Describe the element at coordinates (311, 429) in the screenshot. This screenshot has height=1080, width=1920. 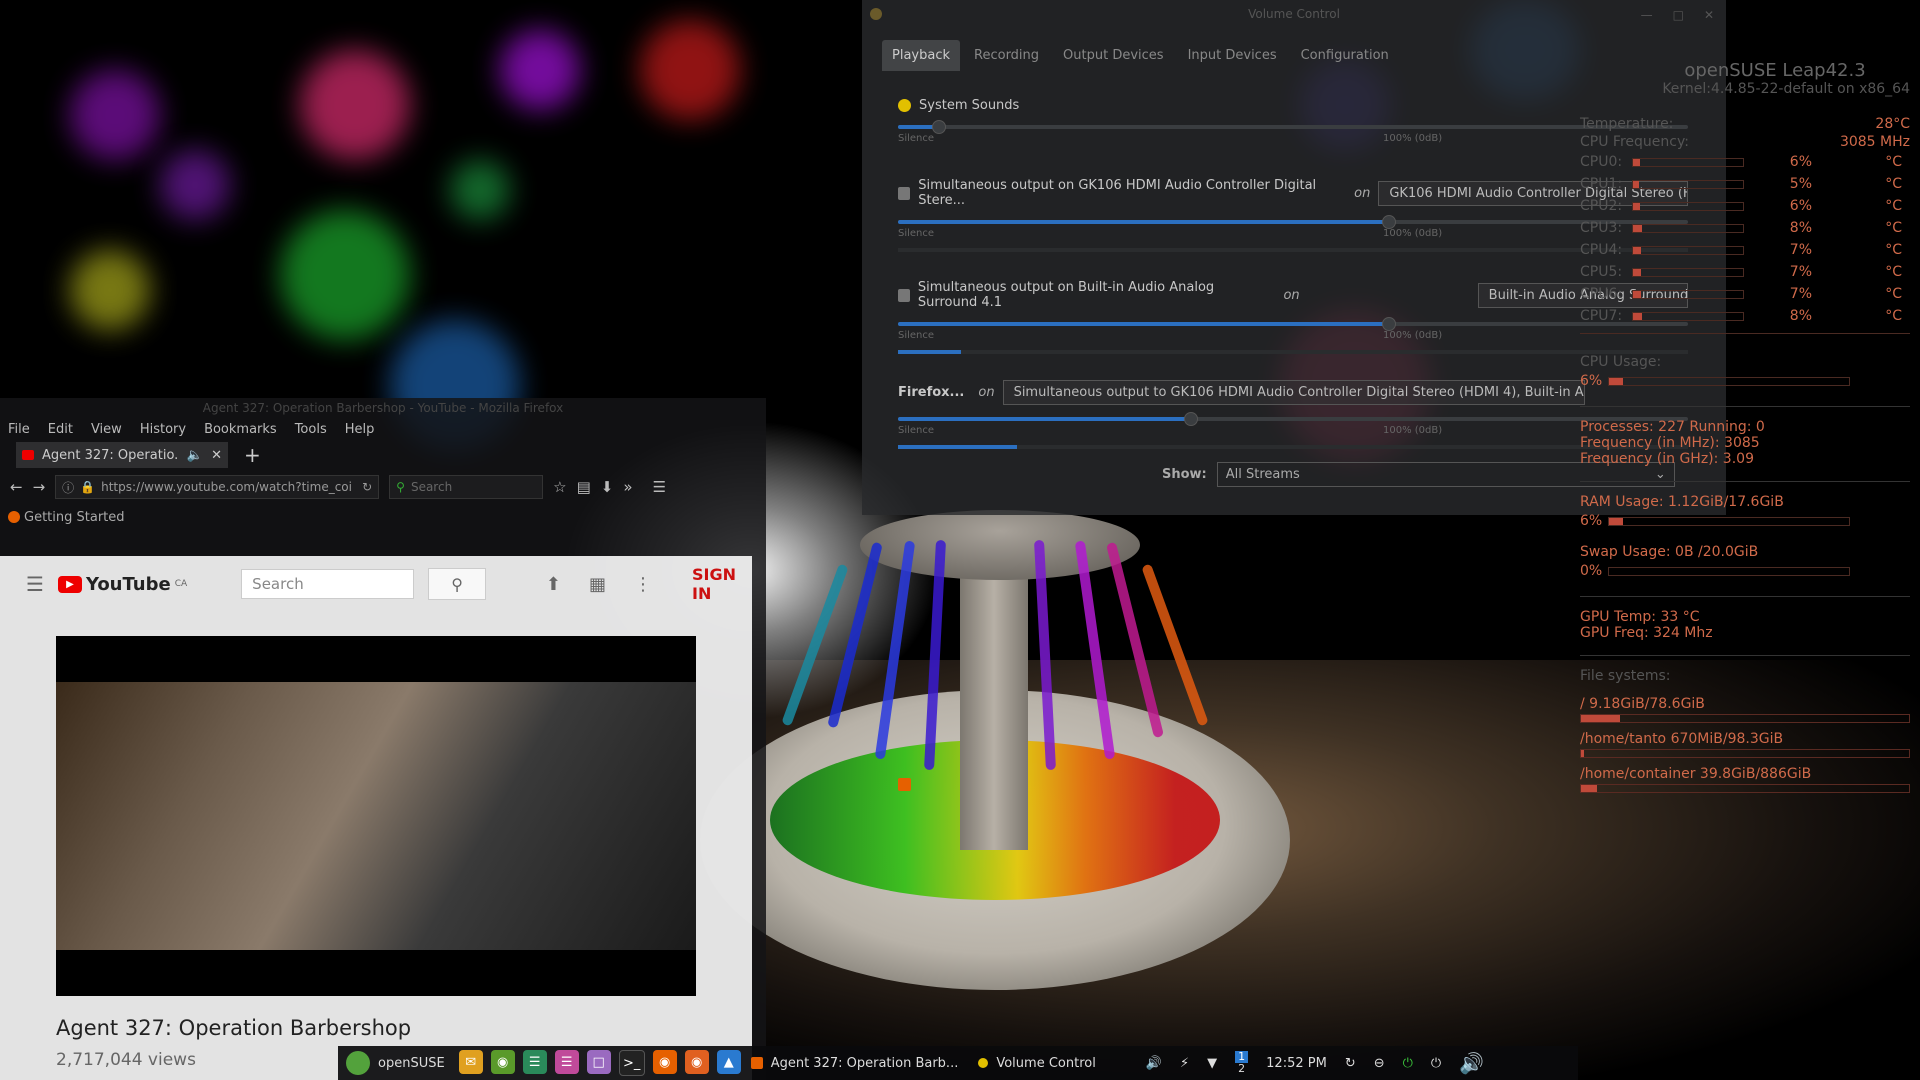
I see `menu-tools: Tools` at that location.